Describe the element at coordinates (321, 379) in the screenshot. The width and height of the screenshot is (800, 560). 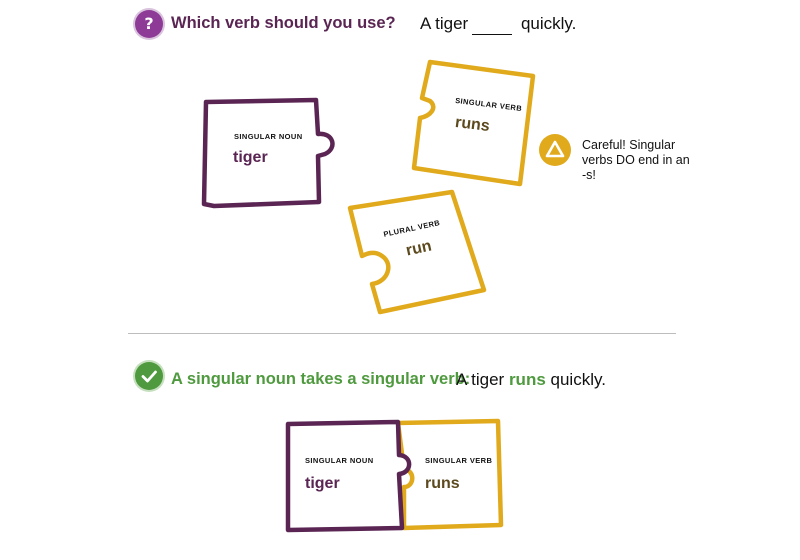
I see `answer-label: A singular noun takes a singular verb:` at that location.